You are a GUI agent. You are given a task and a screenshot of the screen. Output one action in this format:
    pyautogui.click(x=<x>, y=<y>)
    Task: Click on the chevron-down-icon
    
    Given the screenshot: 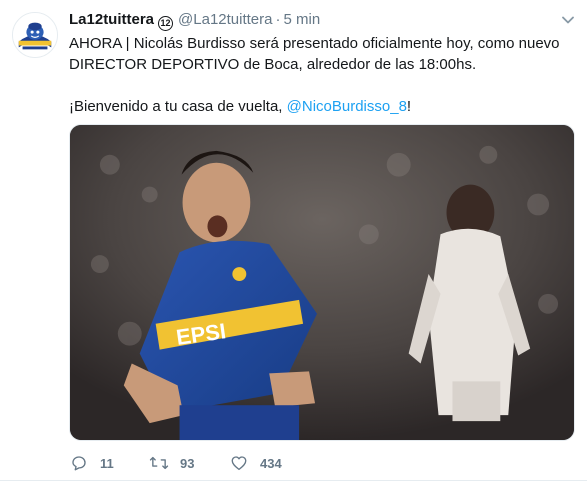 What is the action you would take?
    pyautogui.click(x=568, y=20)
    